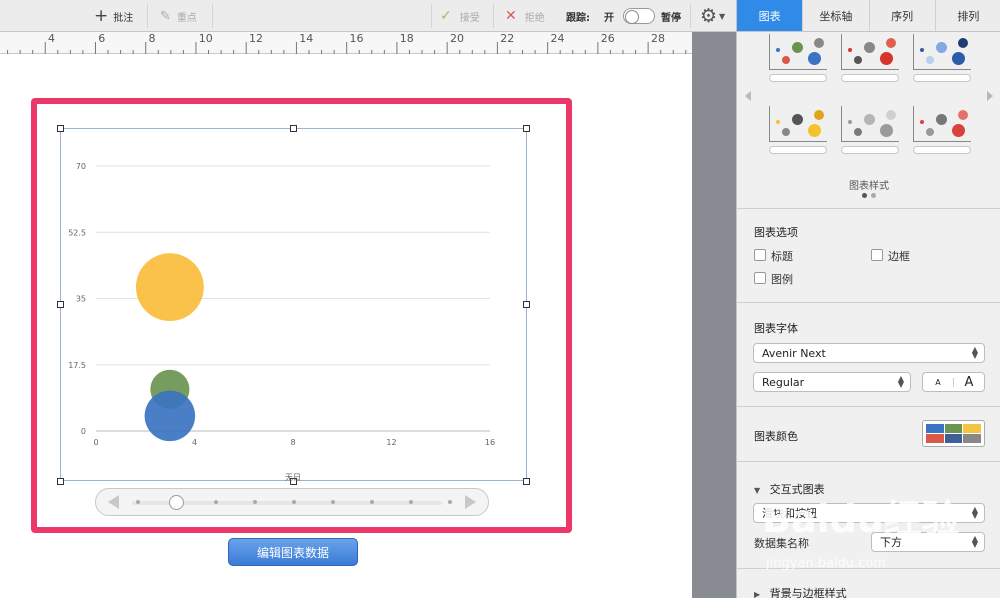 Image resolution: width=1000 pixels, height=598 pixels. What do you see at coordinates (836, 15) in the screenshot?
I see `tab-axis: 坐标轴` at bounding box center [836, 15].